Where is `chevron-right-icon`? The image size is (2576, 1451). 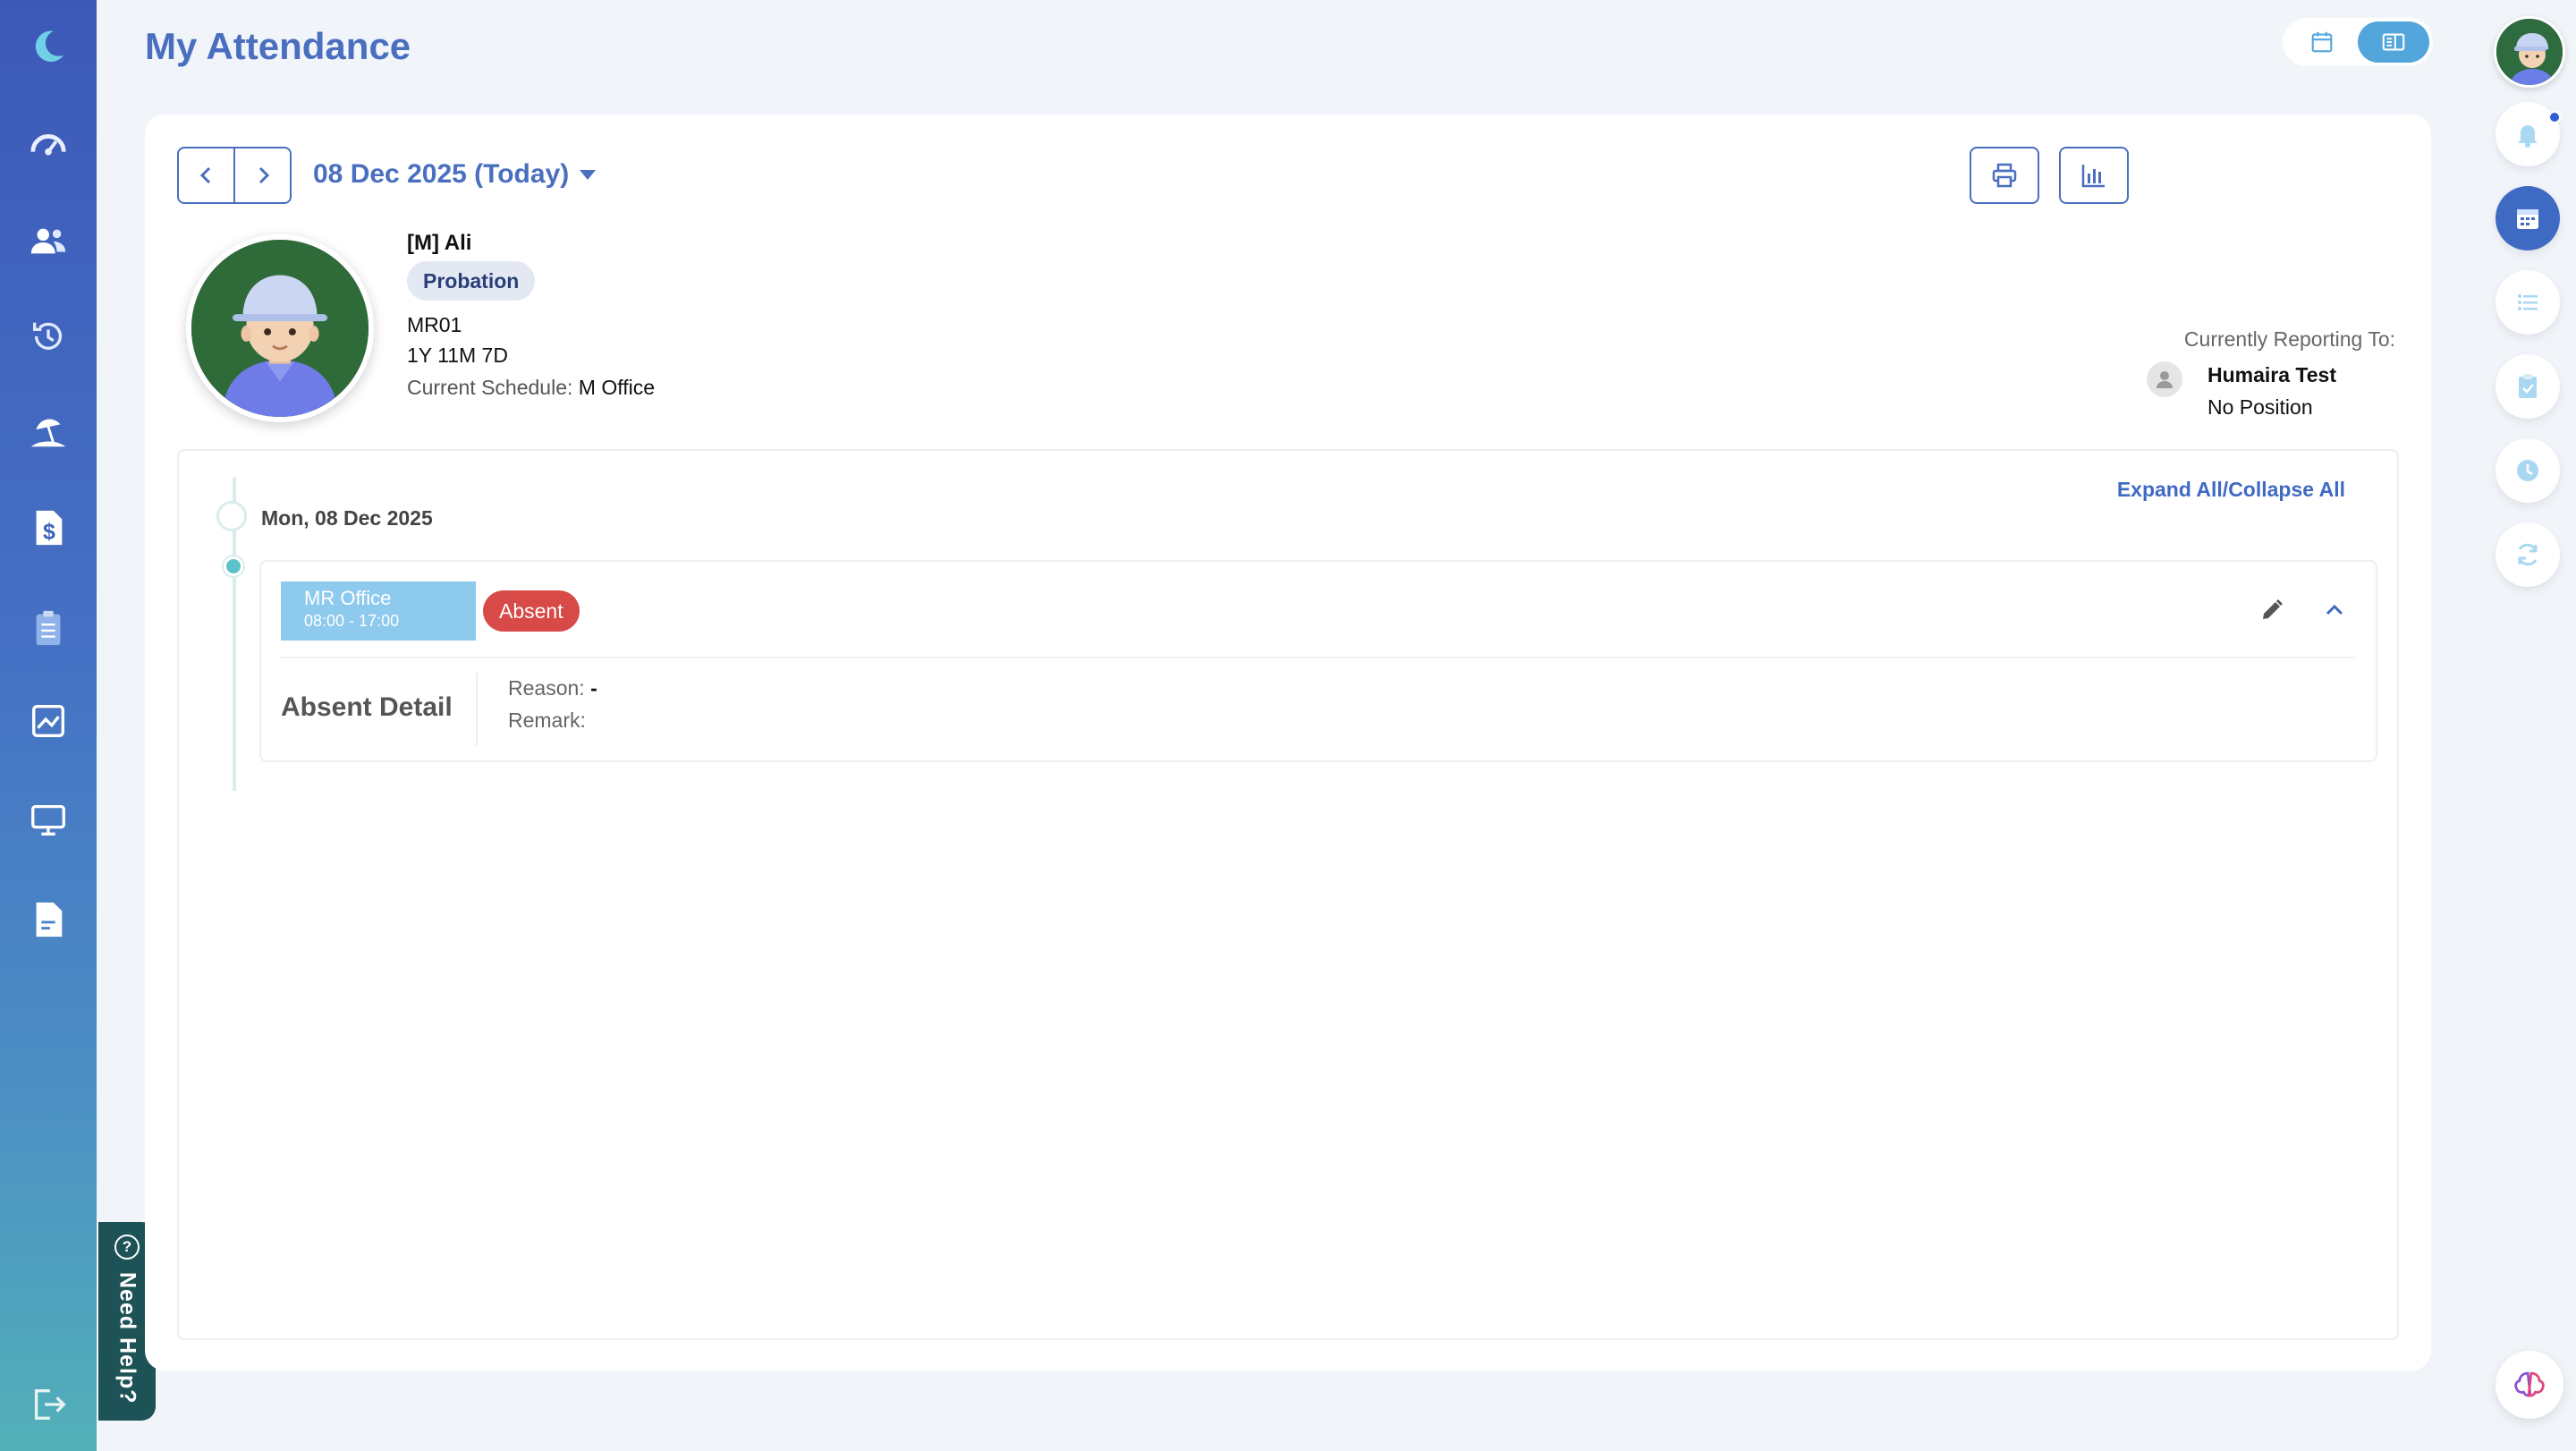
chevron-right-icon is located at coordinates (263, 175).